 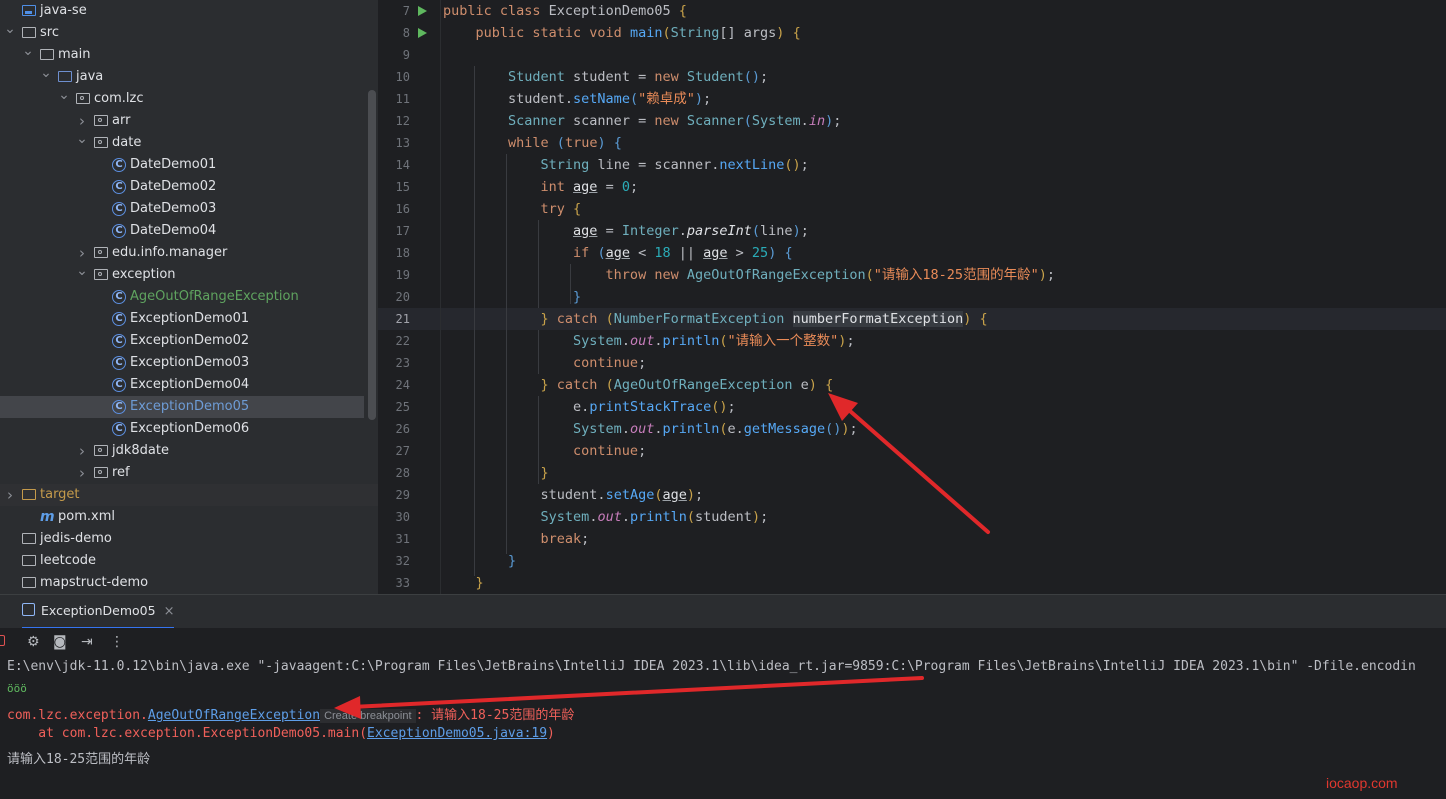 I want to click on code-line: System.out.println("请输入一个整数");, so click(x=649, y=341).